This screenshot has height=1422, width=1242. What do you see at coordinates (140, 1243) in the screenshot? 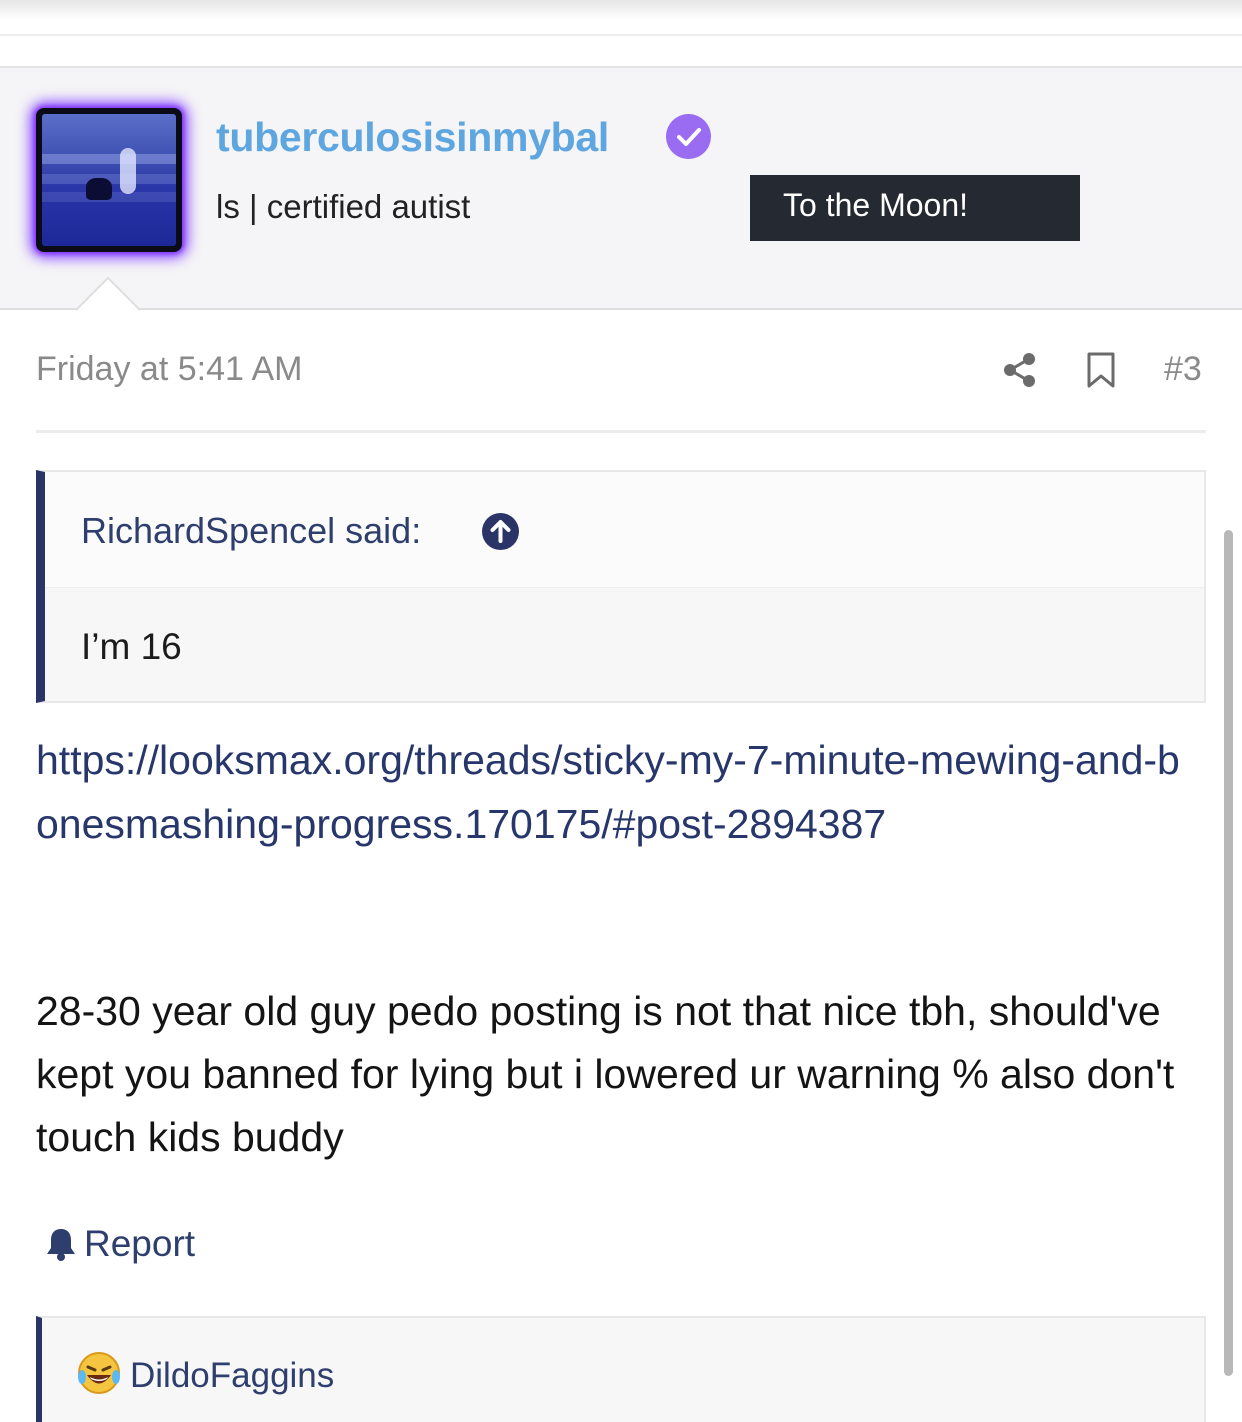
I see `report-label: Report` at bounding box center [140, 1243].